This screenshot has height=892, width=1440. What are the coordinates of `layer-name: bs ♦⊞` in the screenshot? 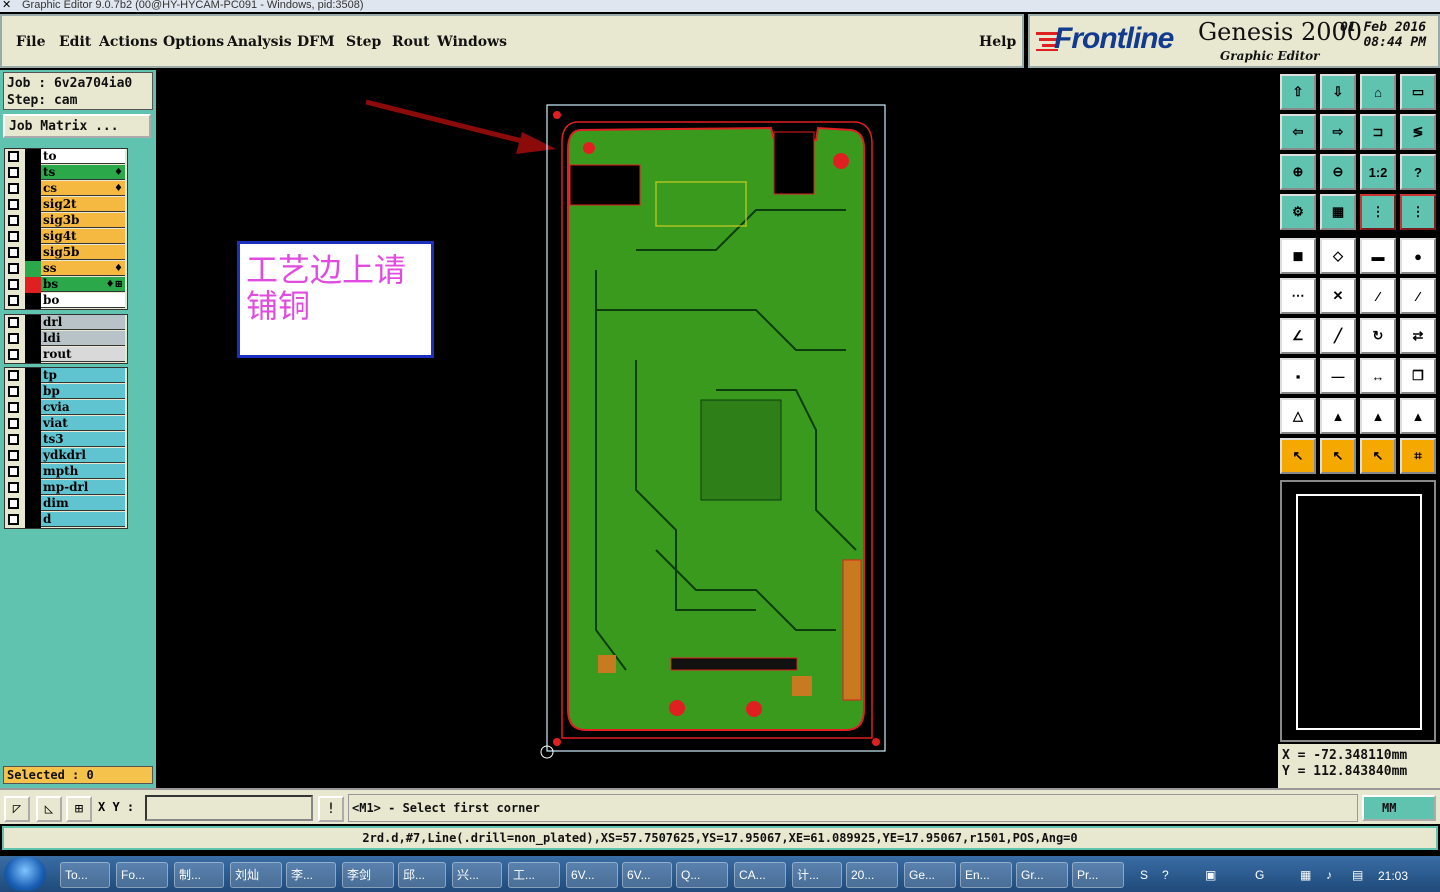 It's located at (83, 284).